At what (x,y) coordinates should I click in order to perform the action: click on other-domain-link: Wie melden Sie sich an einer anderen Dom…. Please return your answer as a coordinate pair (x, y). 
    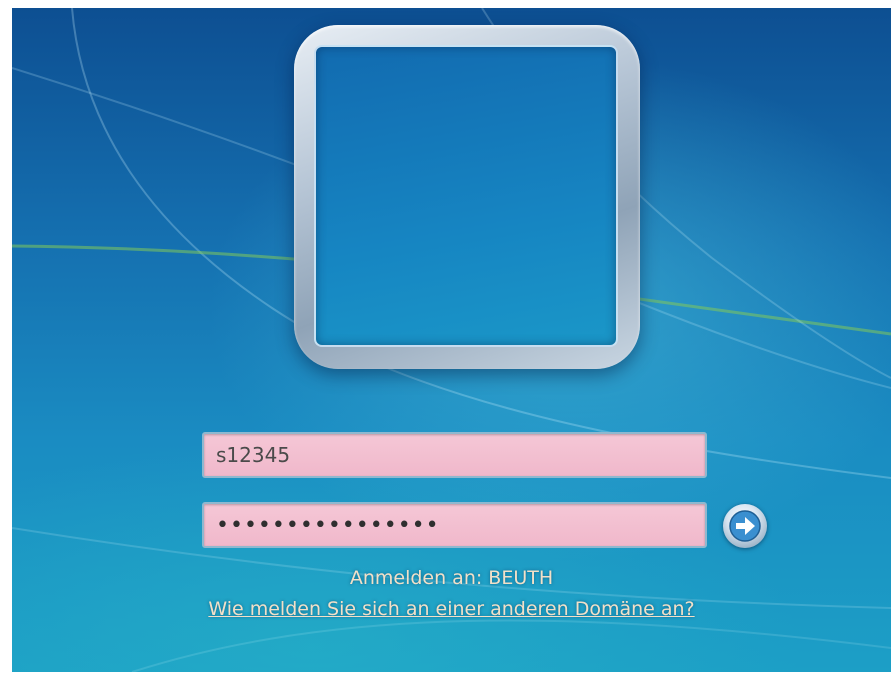
    Looking at the image, I should click on (451, 609).